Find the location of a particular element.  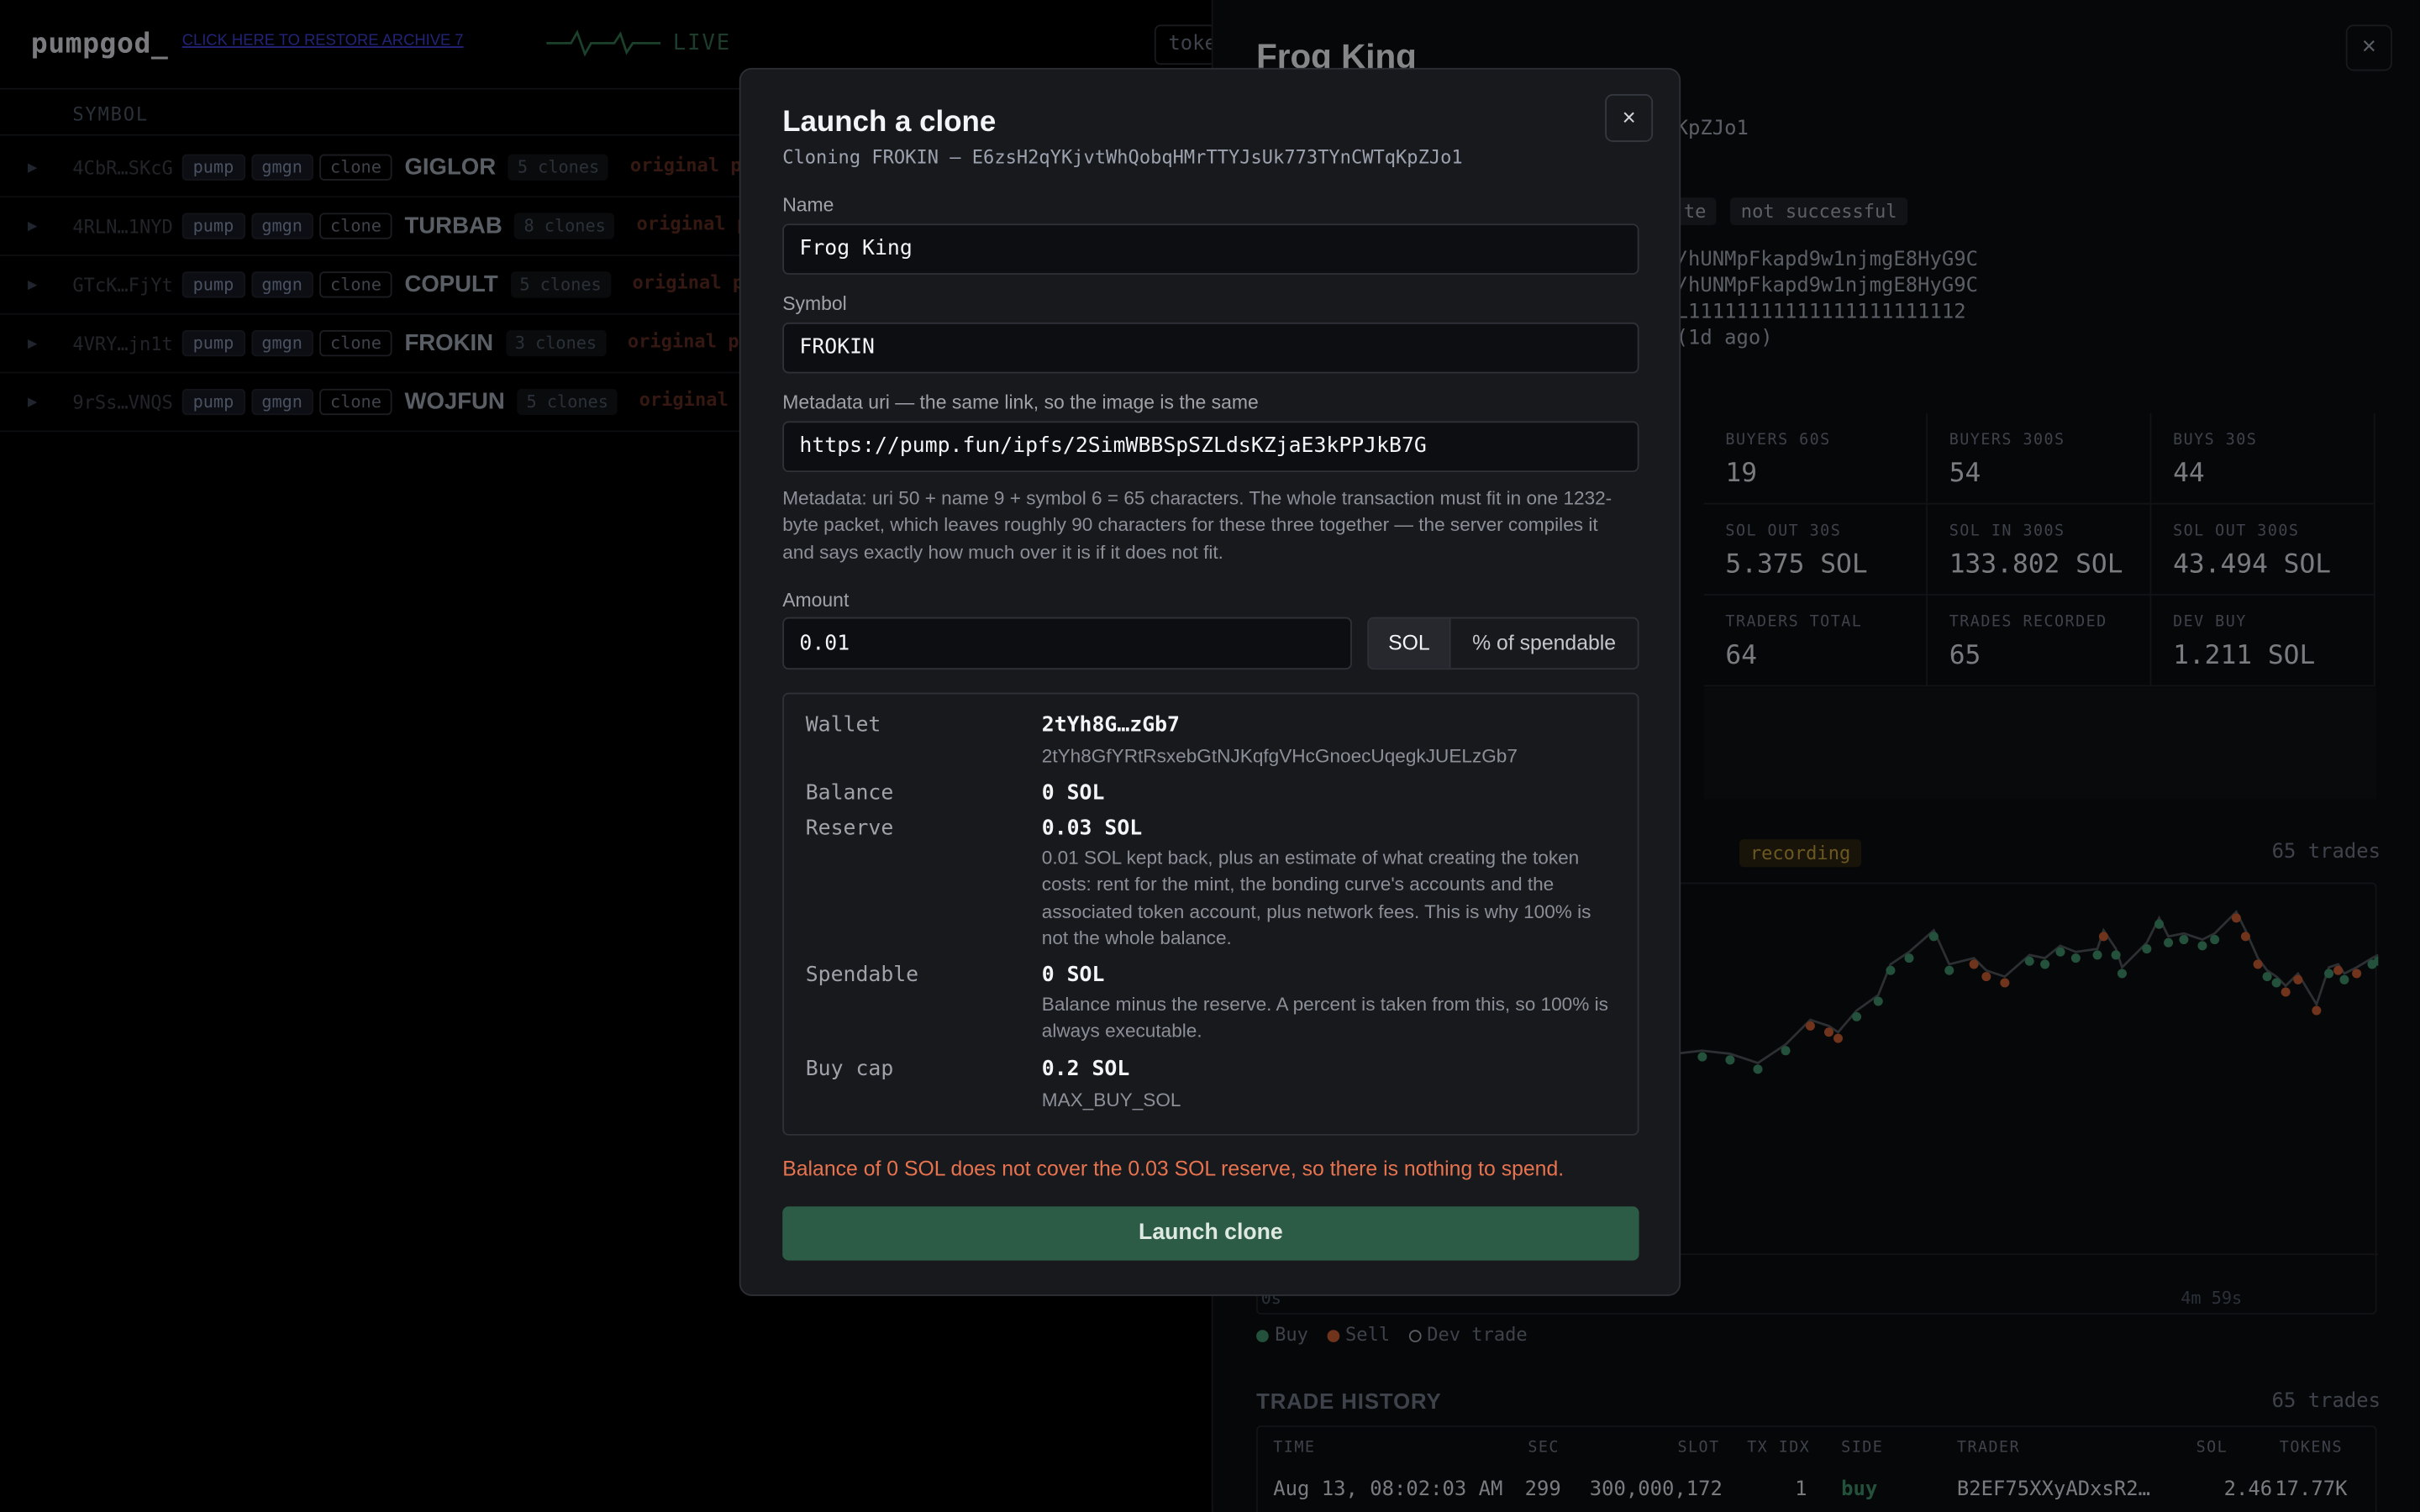

amount-unit-toggle: SOL % of spendable is located at coordinates (1503, 643).